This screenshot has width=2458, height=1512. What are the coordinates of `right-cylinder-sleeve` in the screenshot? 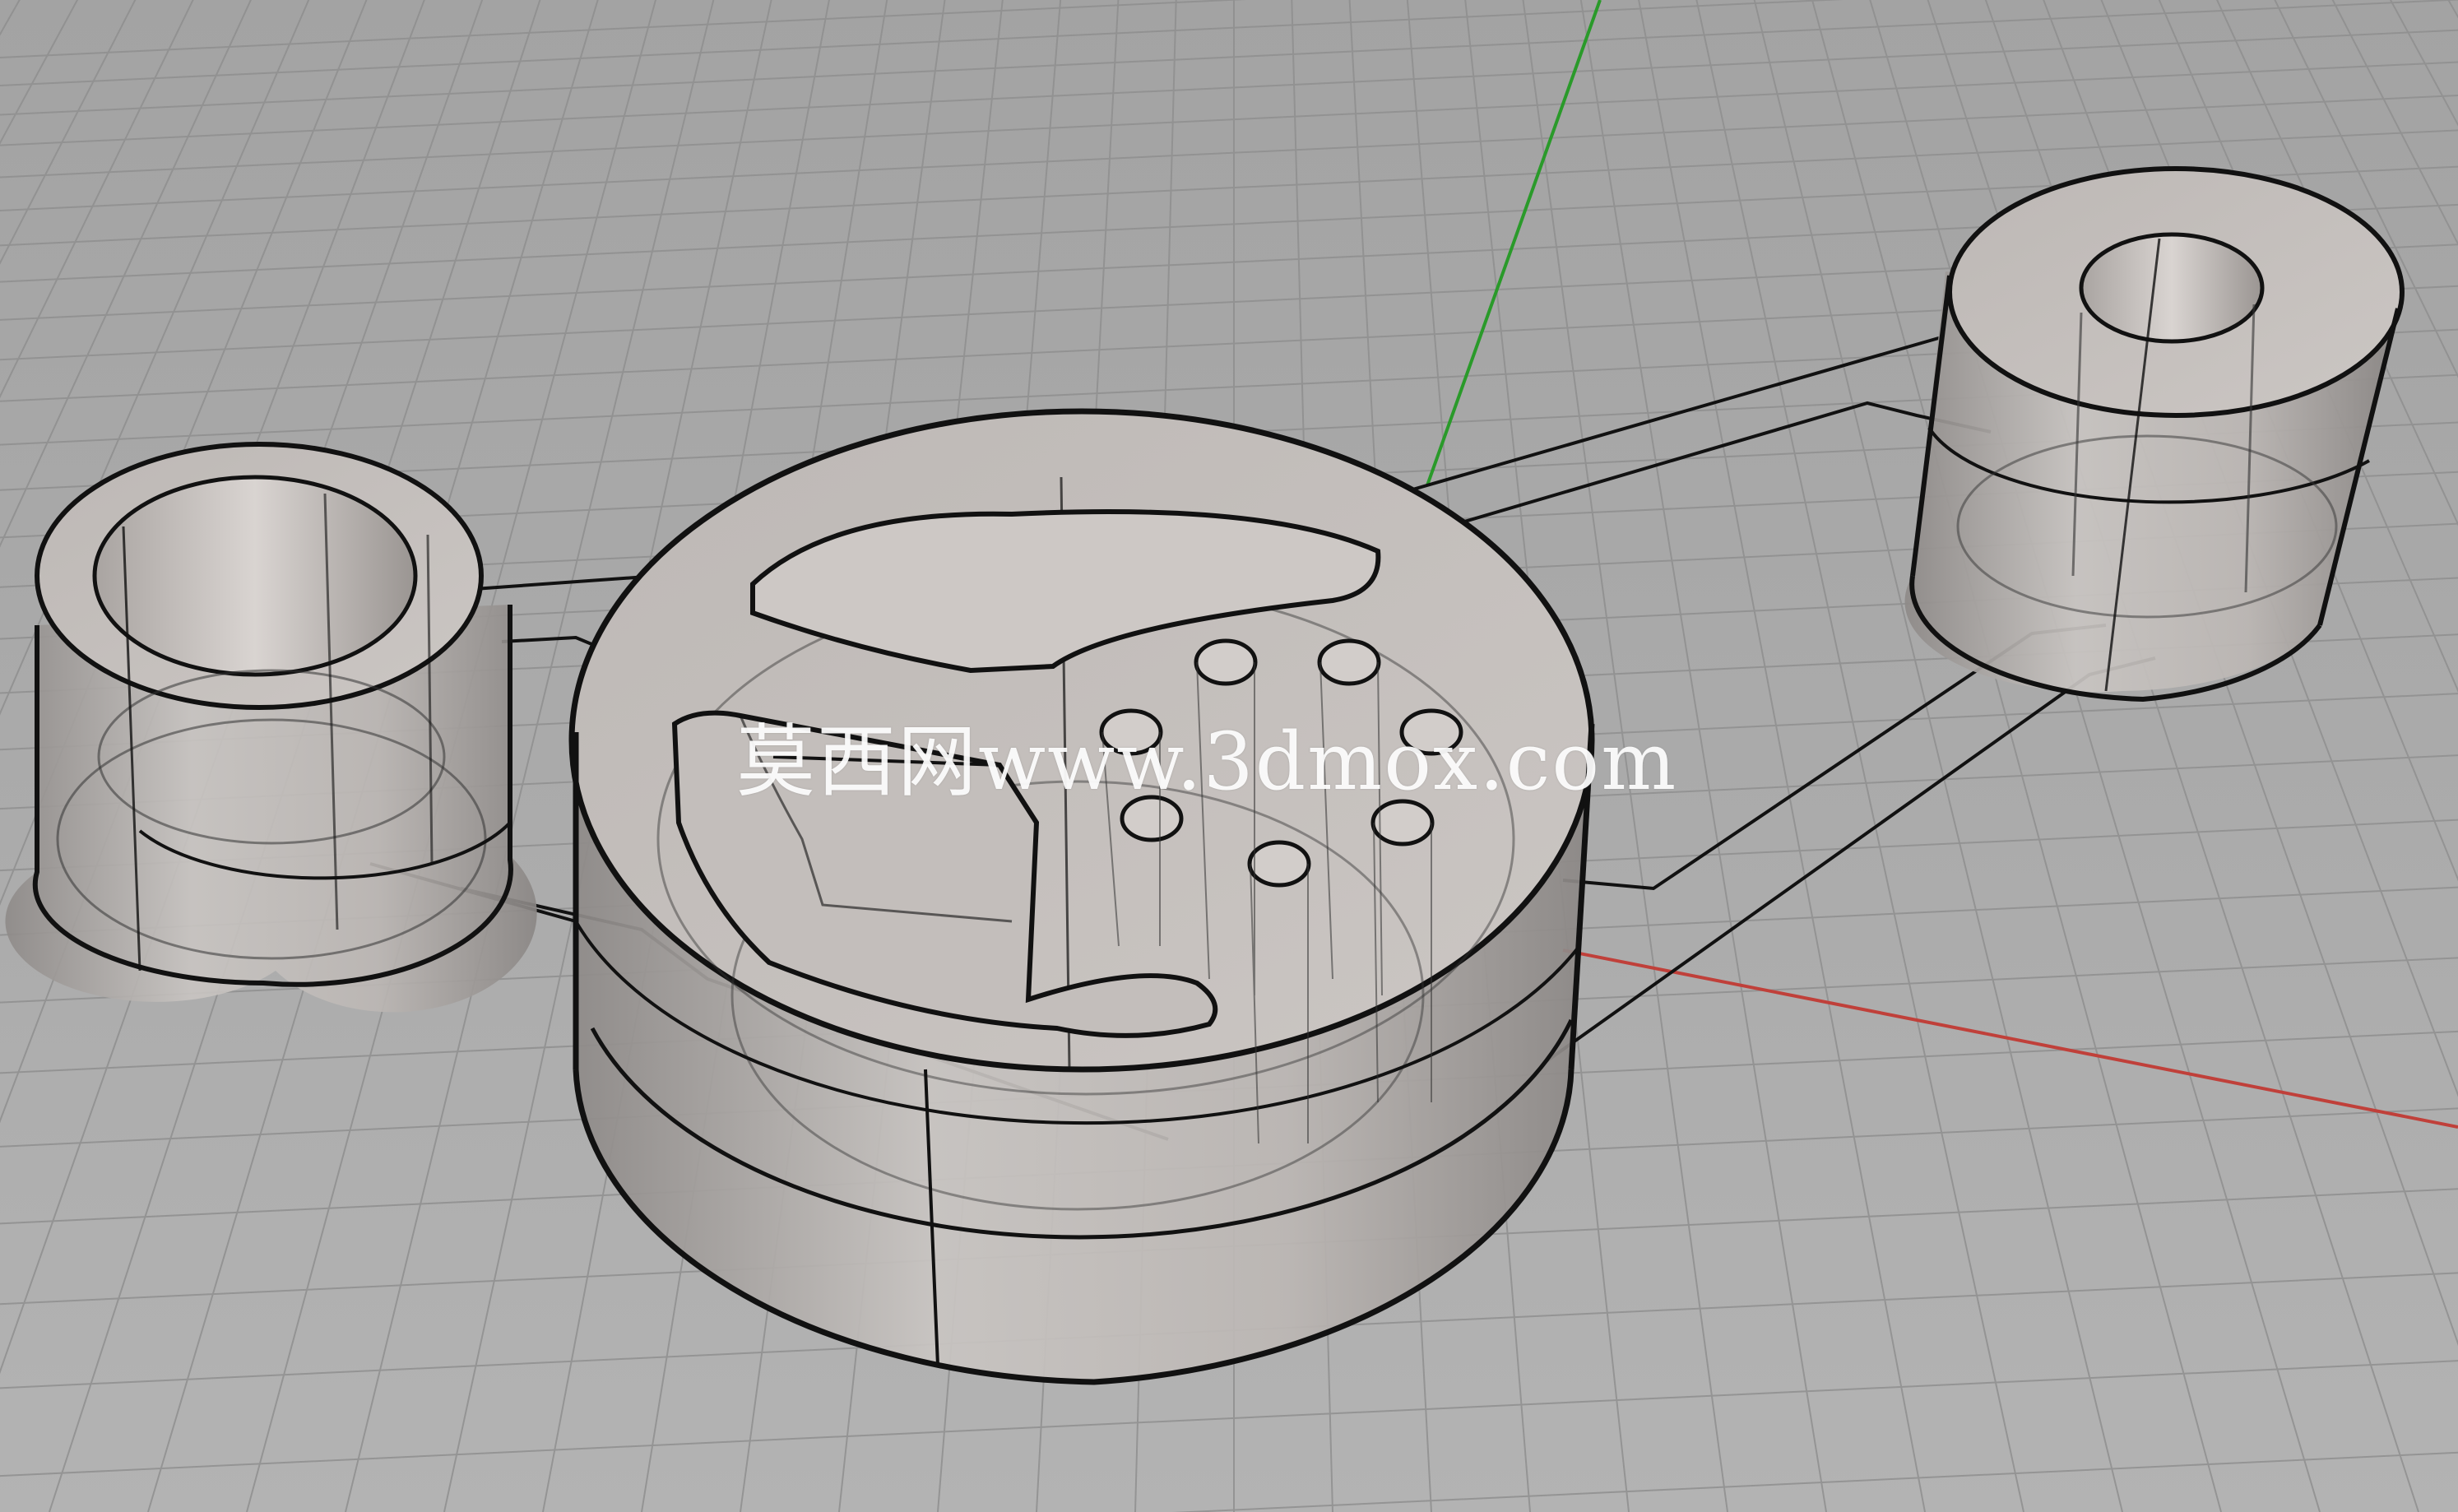 It's located at (2154, 434).